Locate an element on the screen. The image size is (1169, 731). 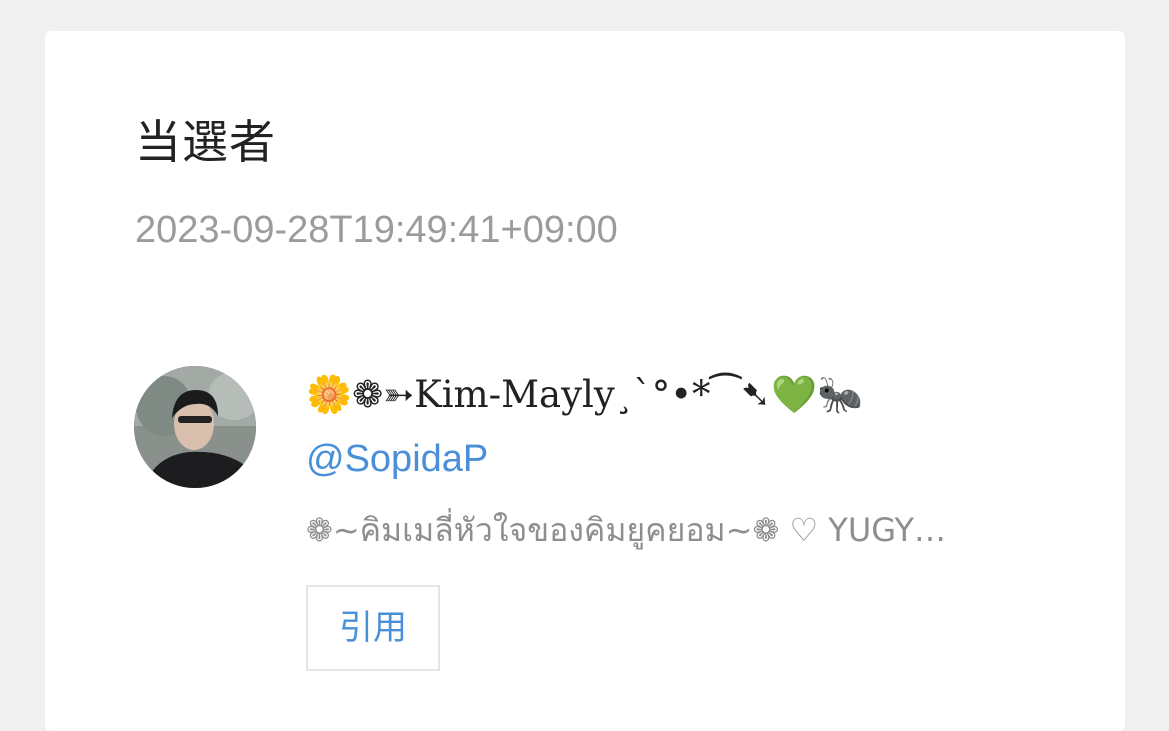
winner-handle-link: @SopidaP is located at coordinates (397, 459).